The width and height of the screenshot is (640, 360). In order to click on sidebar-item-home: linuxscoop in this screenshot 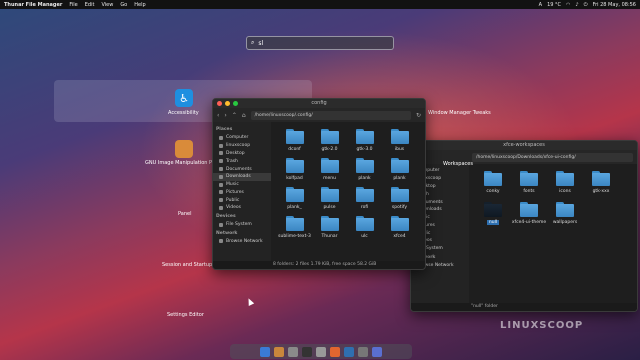, I will do `click(242, 146)`.